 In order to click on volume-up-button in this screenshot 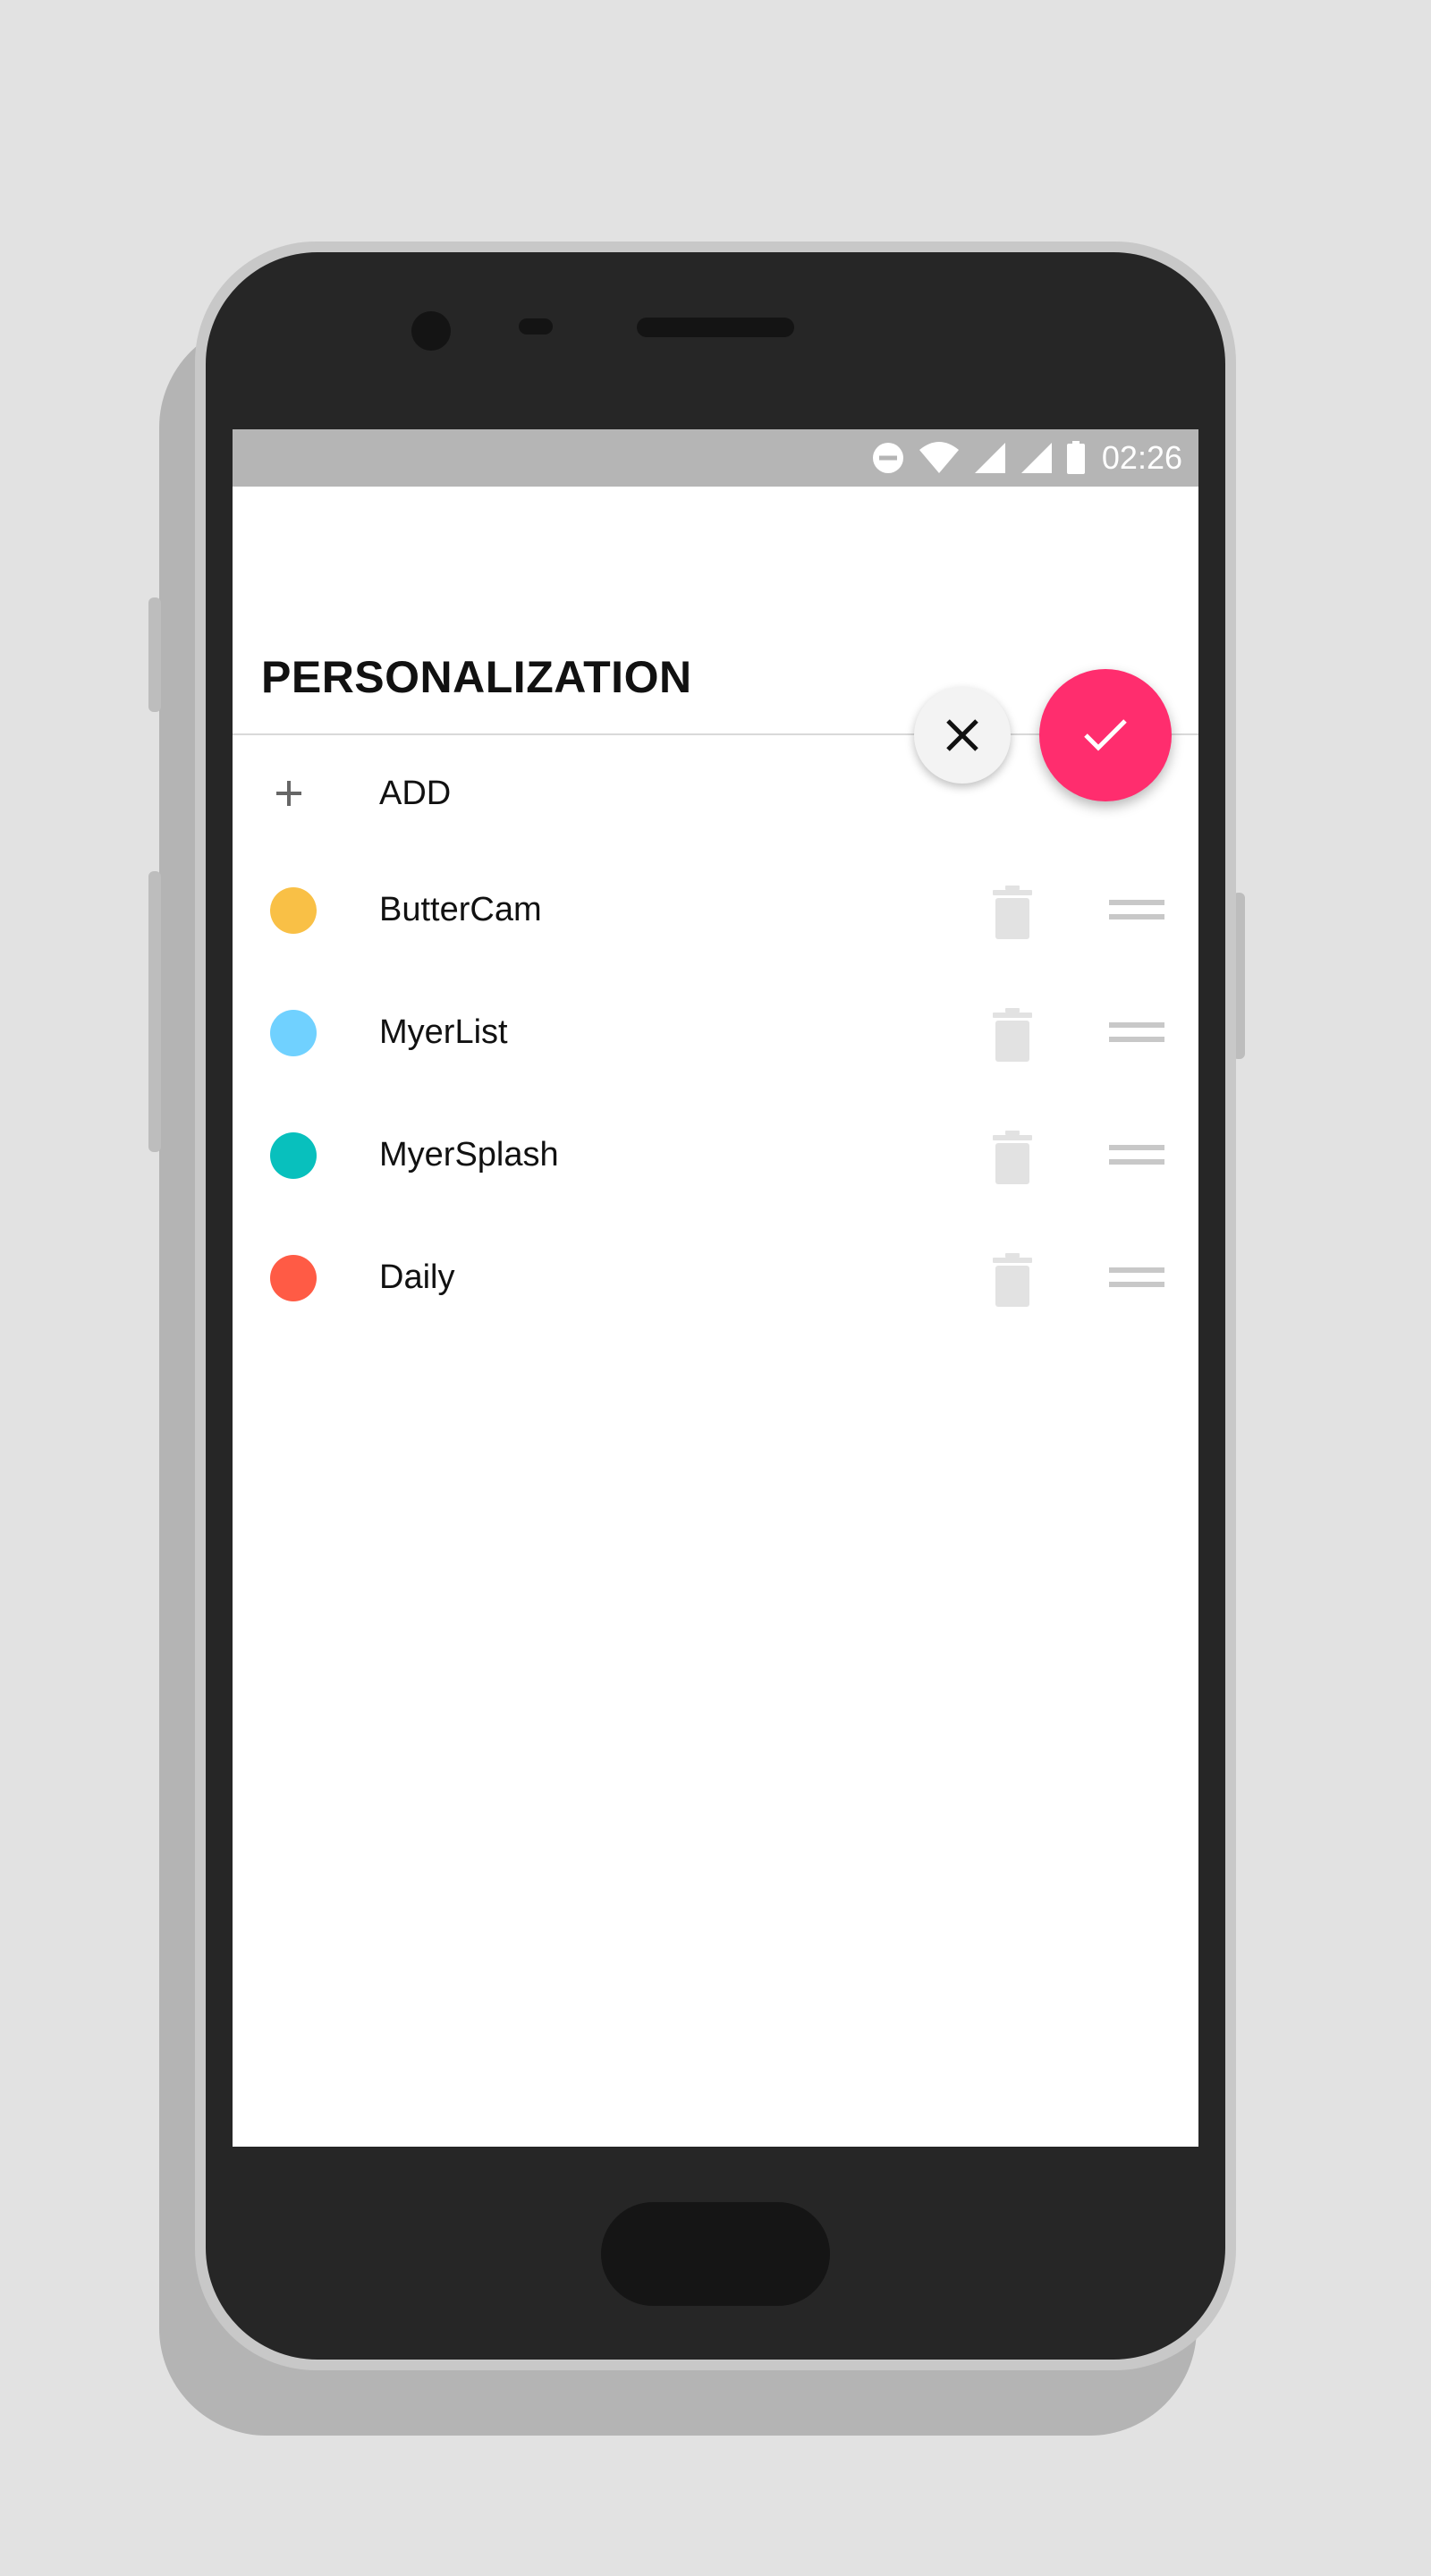, I will do `click(154, 654)`.